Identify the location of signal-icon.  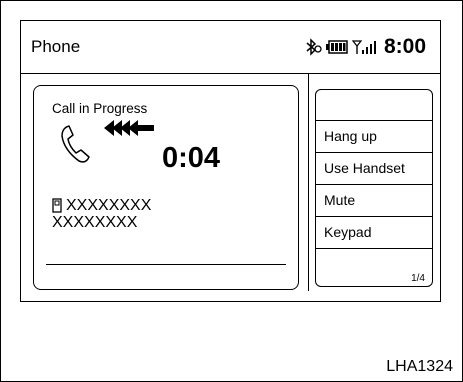
(363, 47).